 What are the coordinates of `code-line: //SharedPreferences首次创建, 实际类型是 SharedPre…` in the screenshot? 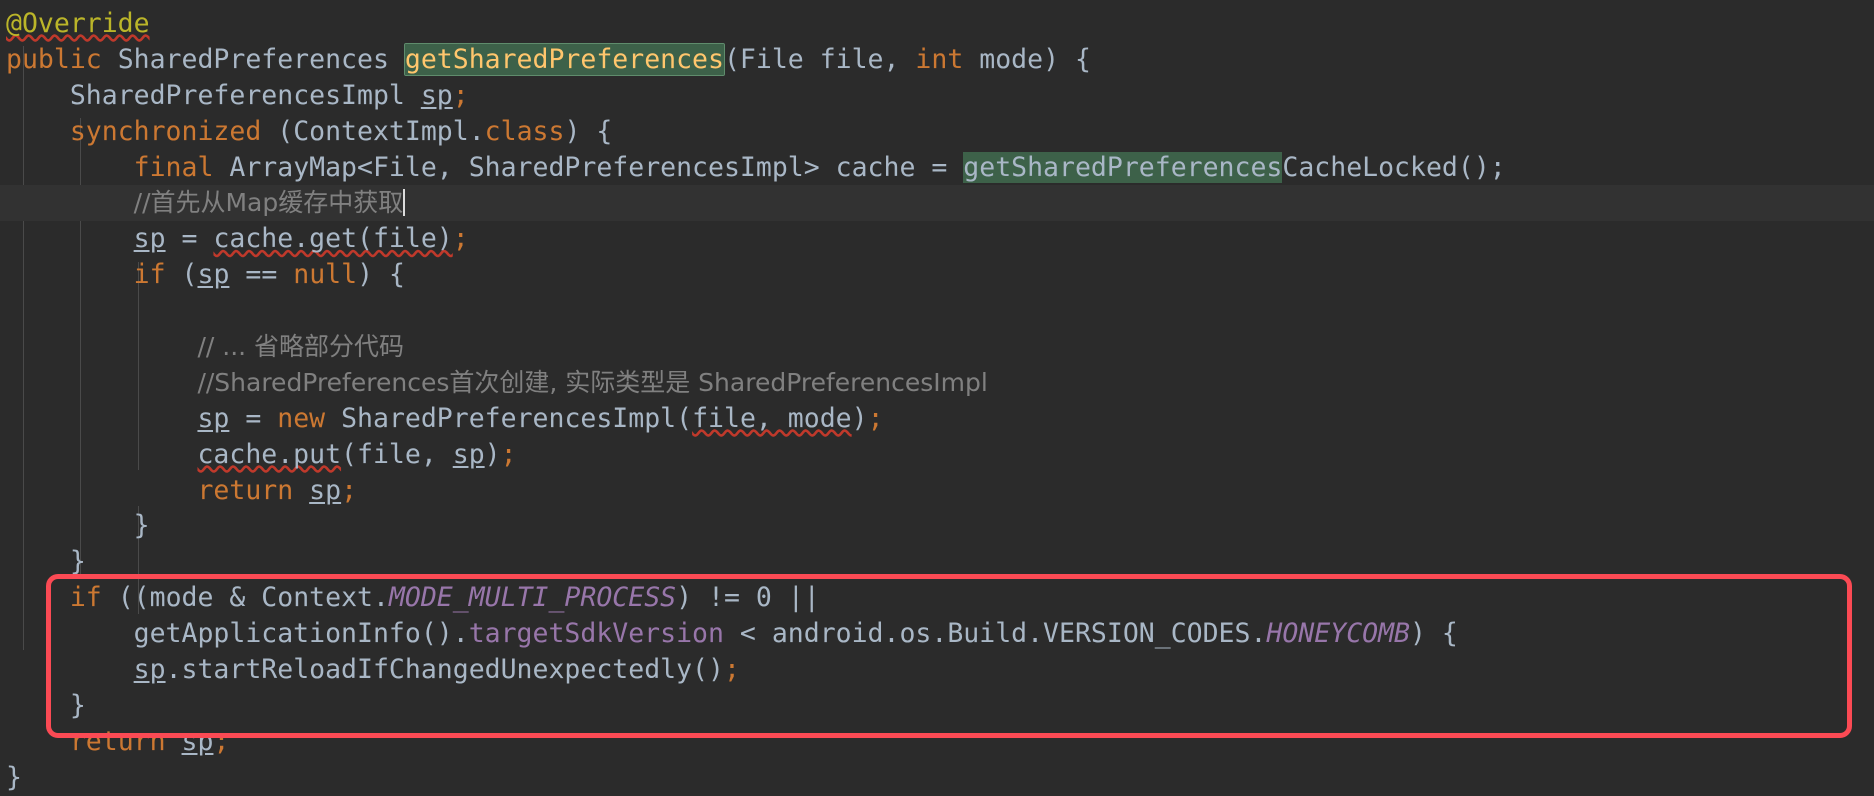 It's located at (937, 383).